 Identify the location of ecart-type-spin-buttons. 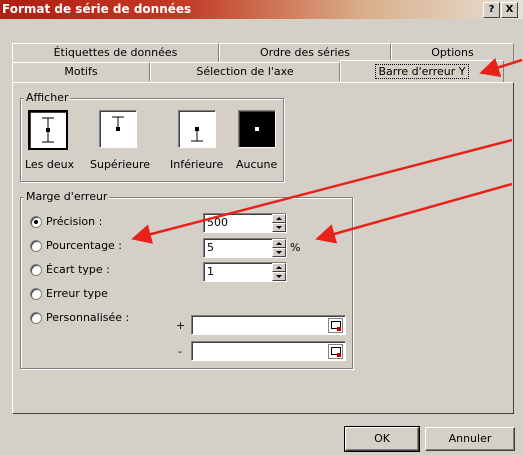
(279, 272).